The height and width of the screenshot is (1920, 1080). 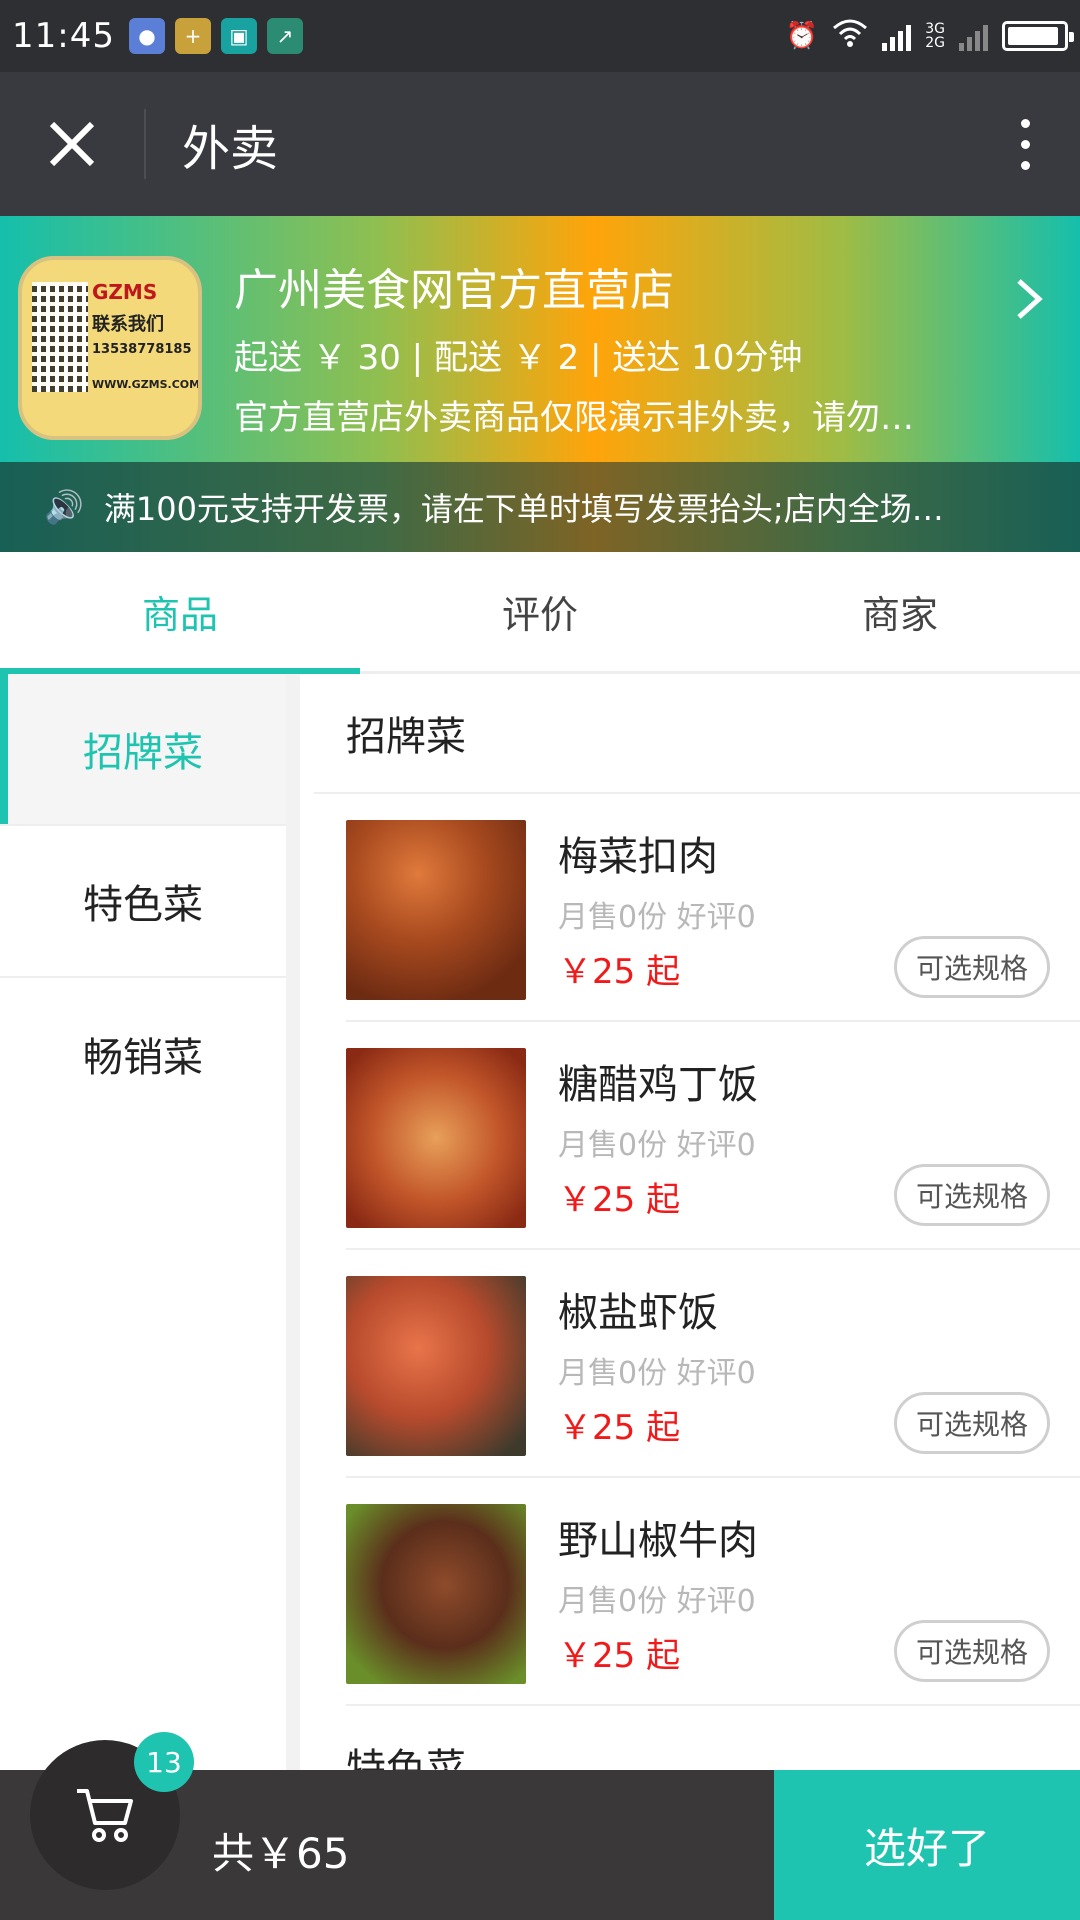 What do you see at coordinates (802, 36) in the screenshot?
I see `alarm-icon: ⏰` at bounding box center [802, 36].